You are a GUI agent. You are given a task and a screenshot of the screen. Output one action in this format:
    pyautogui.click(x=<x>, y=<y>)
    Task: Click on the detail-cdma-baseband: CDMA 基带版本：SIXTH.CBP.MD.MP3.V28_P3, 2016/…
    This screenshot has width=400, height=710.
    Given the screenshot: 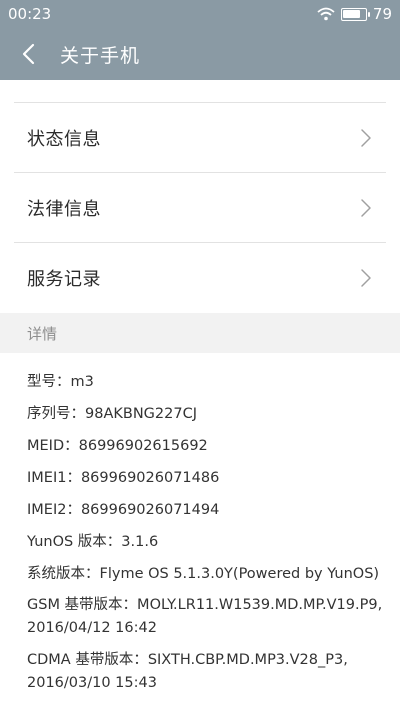 What is the action you would take?
    pyautogui.click(x=187, y=671)
    